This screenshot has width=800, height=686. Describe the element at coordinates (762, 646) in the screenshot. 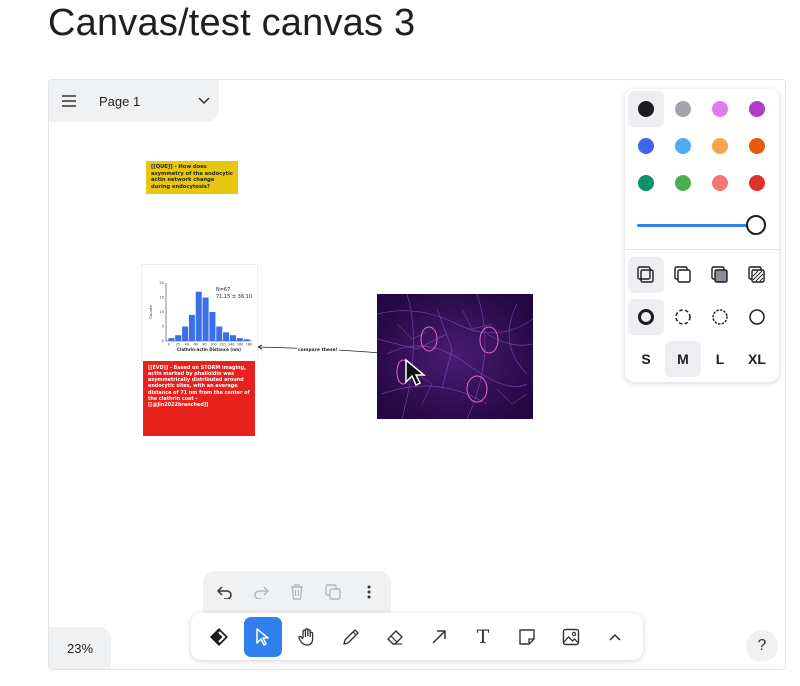

I see `help-button: ?` at that location.